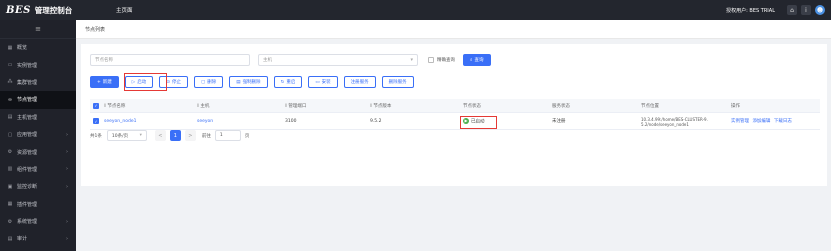 Image resolution: width=831 pixels, height=251 pixels. What do you see at coordinates (206, 136) in the screenshot?
I see `goto-label: 前往` at bounding box center [206, 136].